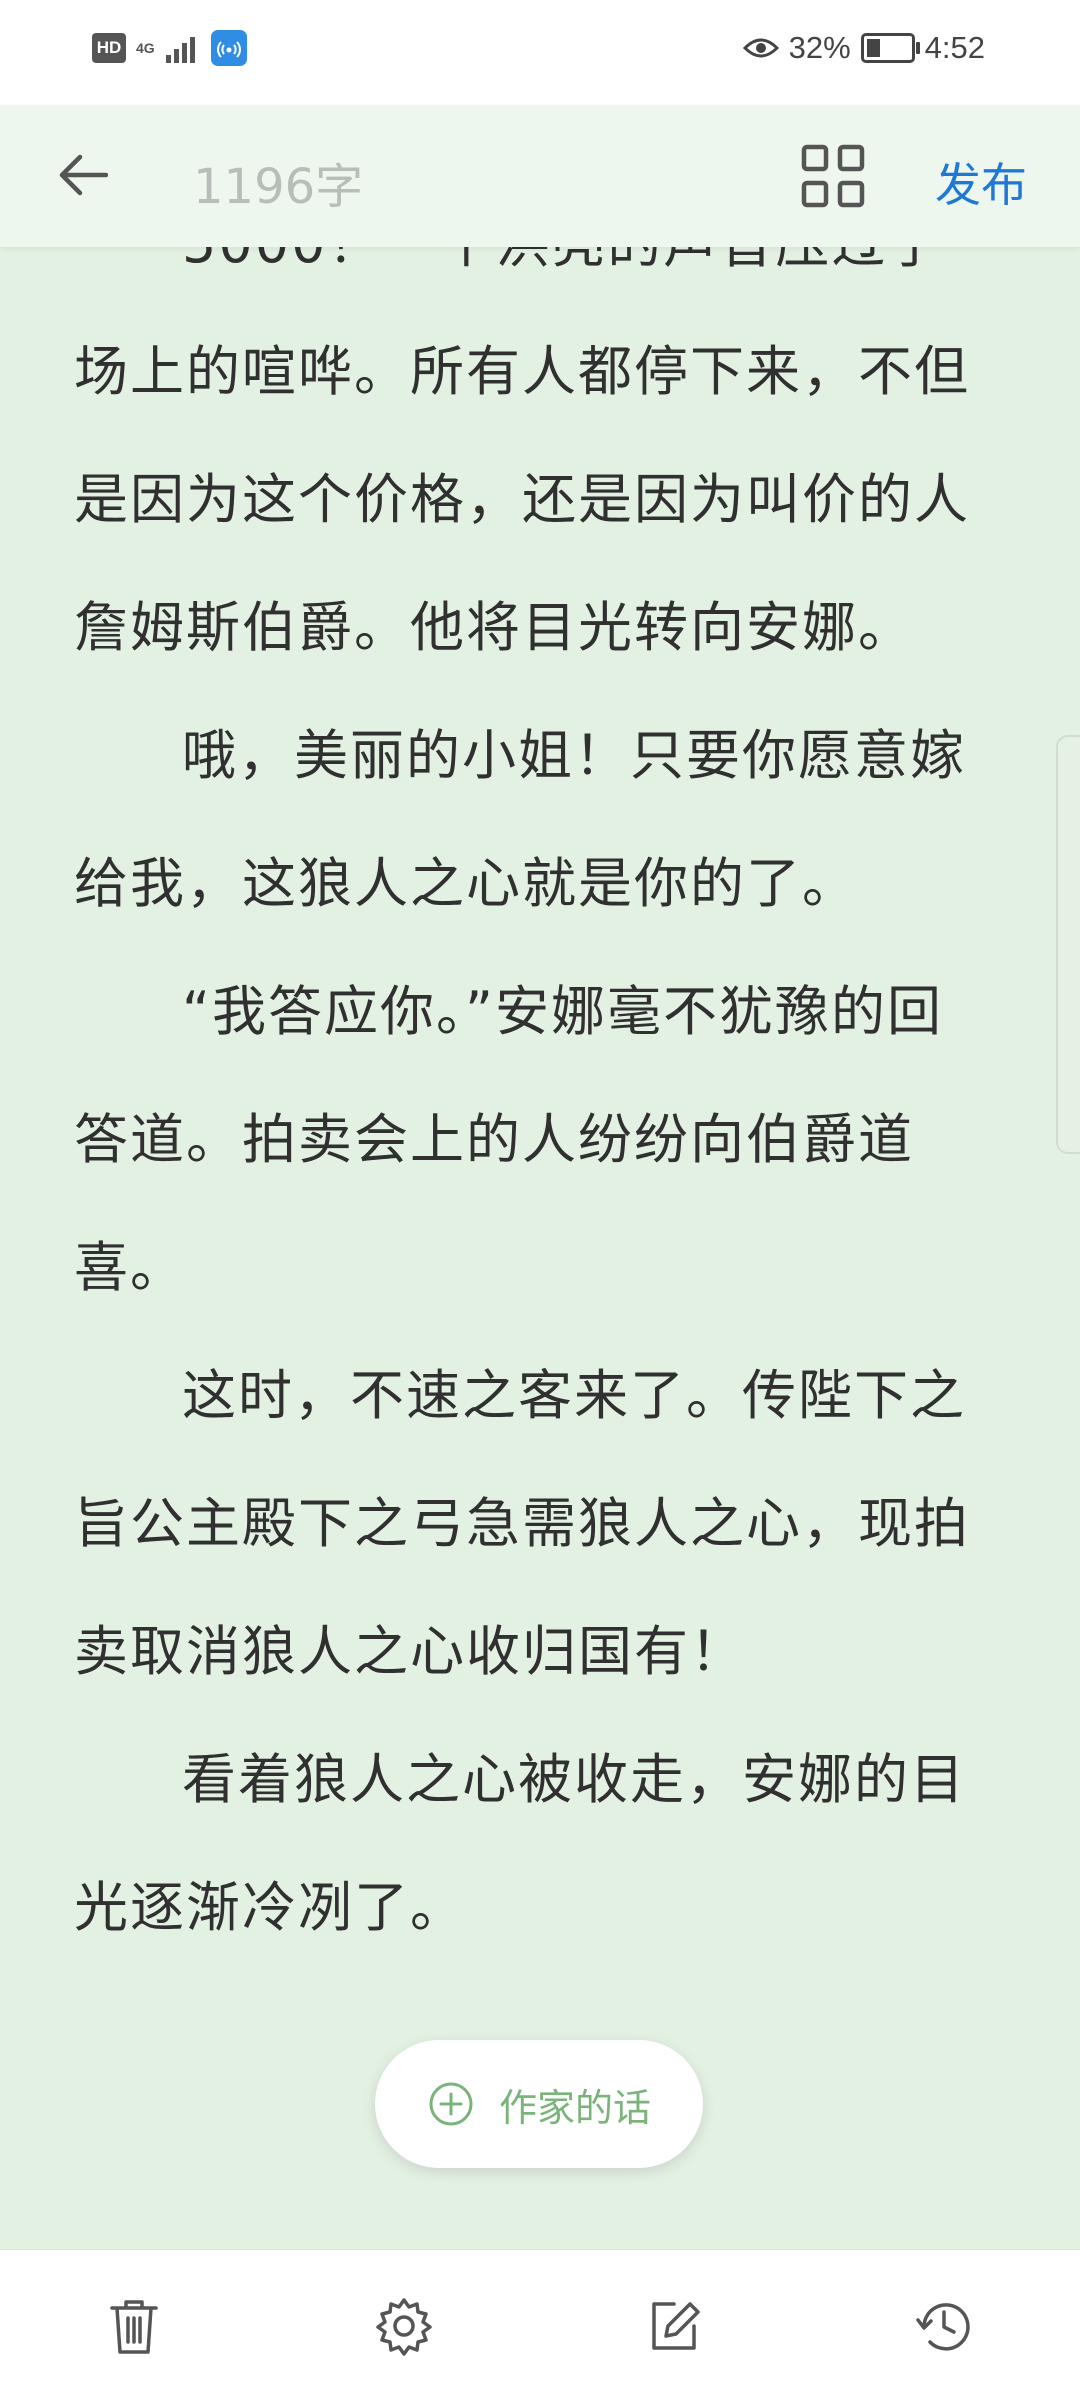 The height and width of the screenshot is (2400, 1080). I want to click on wifi-hotspot-icon, so click(229, 48).